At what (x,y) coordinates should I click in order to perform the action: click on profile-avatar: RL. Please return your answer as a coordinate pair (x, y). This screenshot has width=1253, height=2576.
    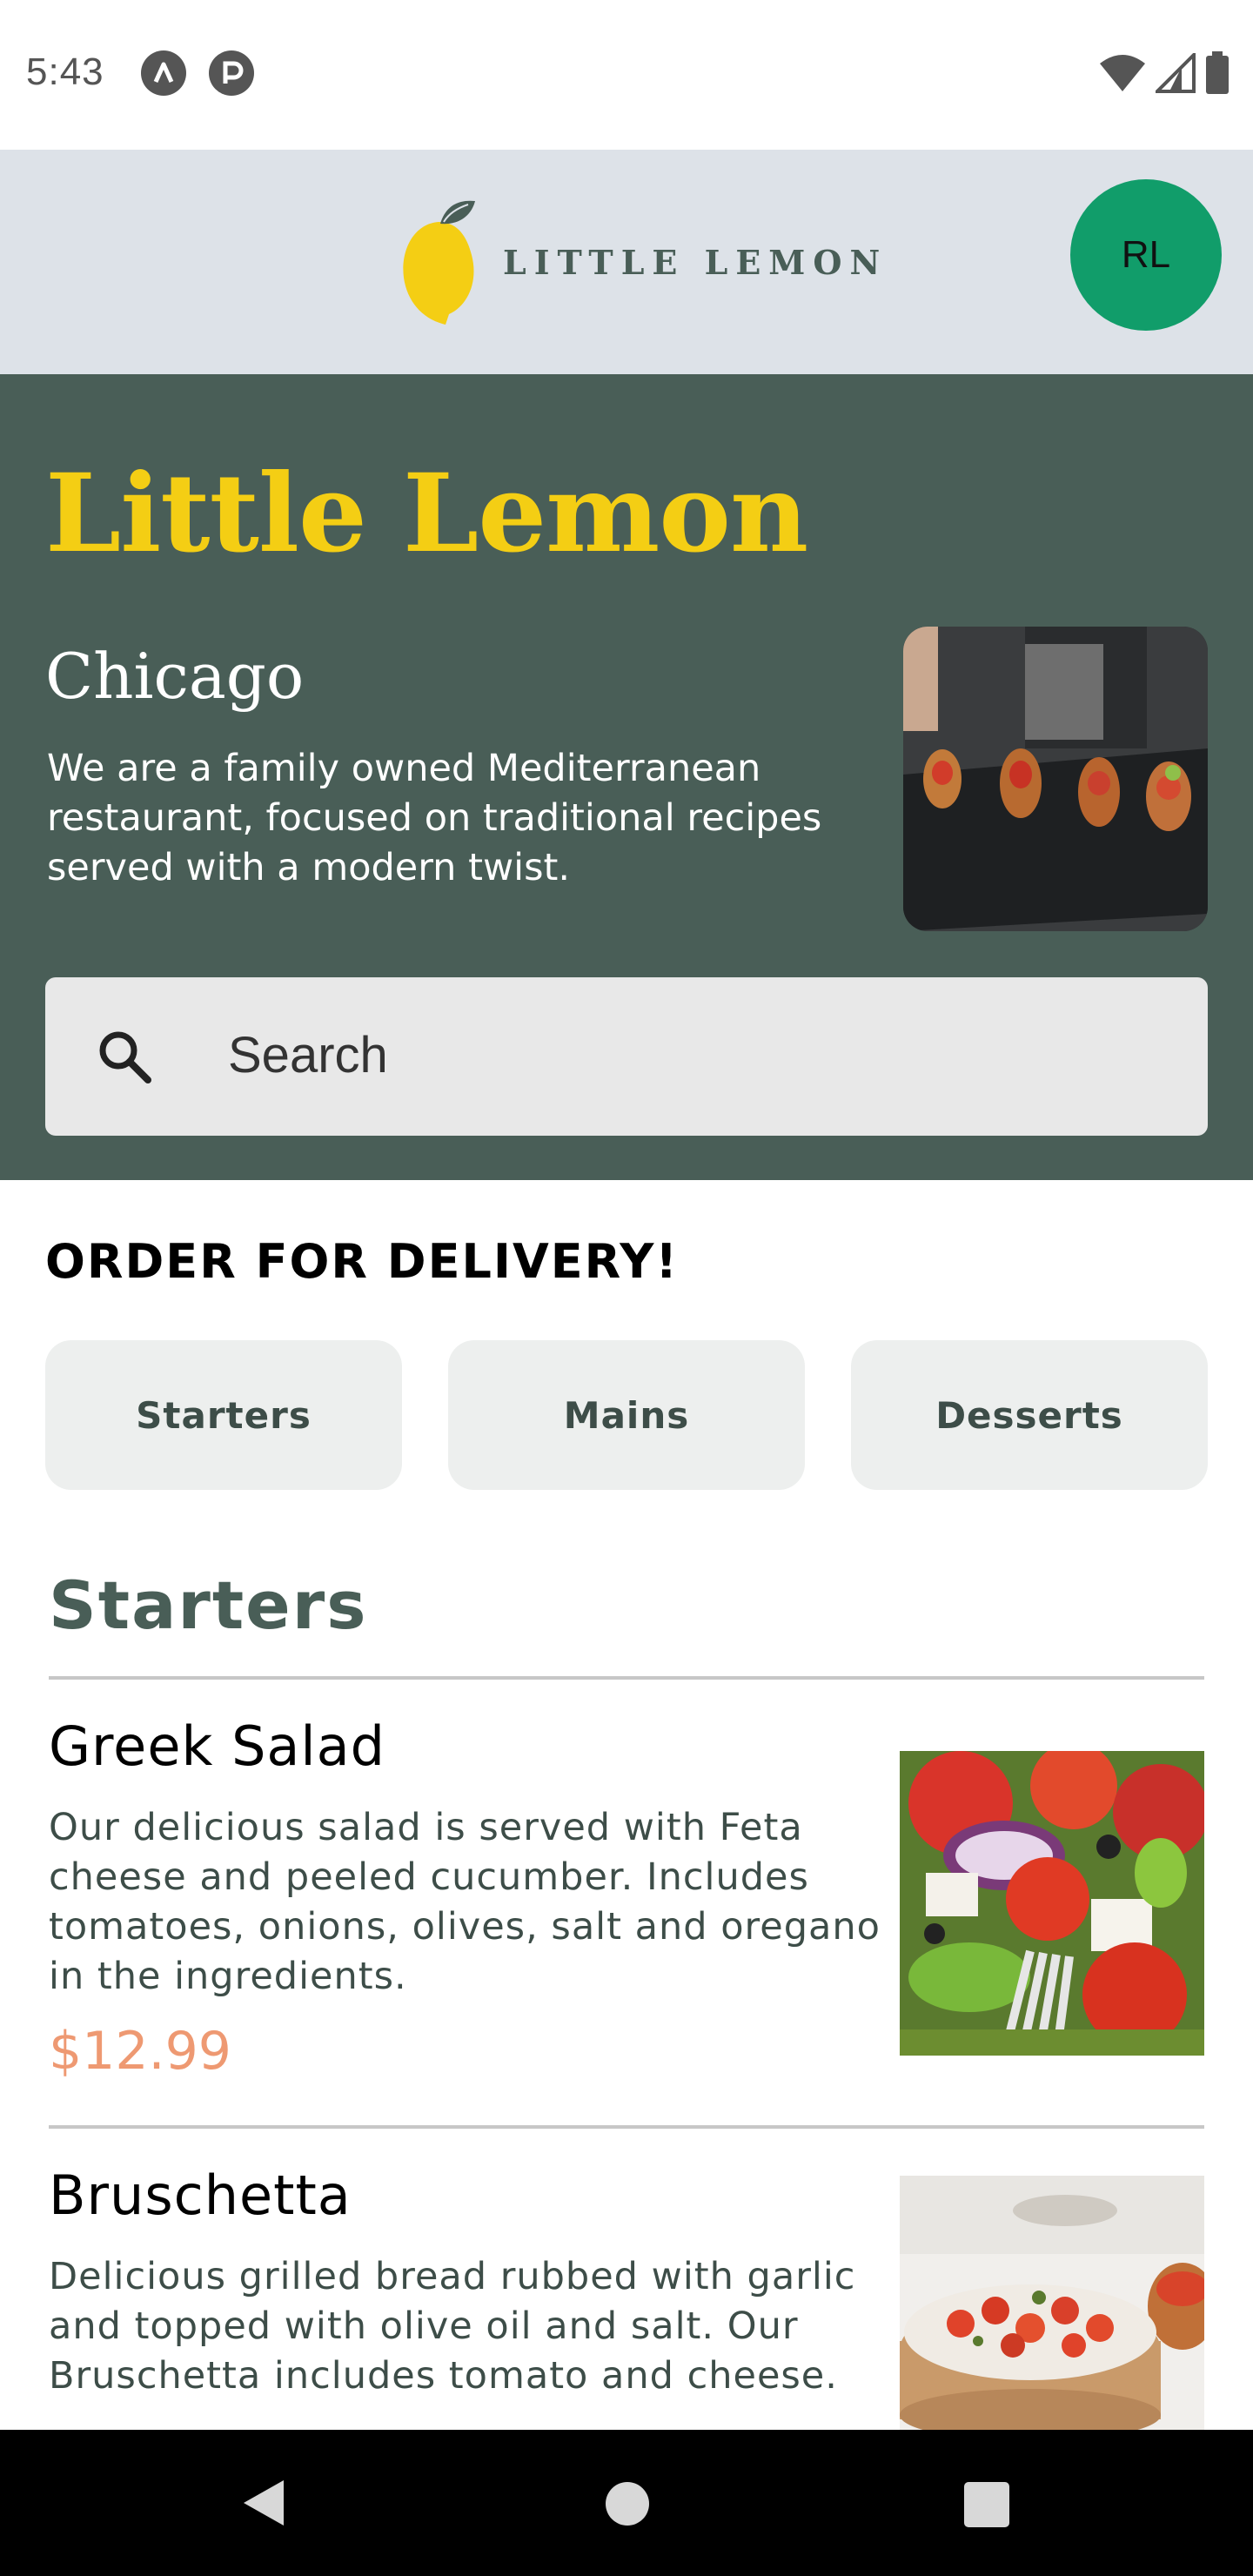
    Looking at the image, I should click on (1146, 255).